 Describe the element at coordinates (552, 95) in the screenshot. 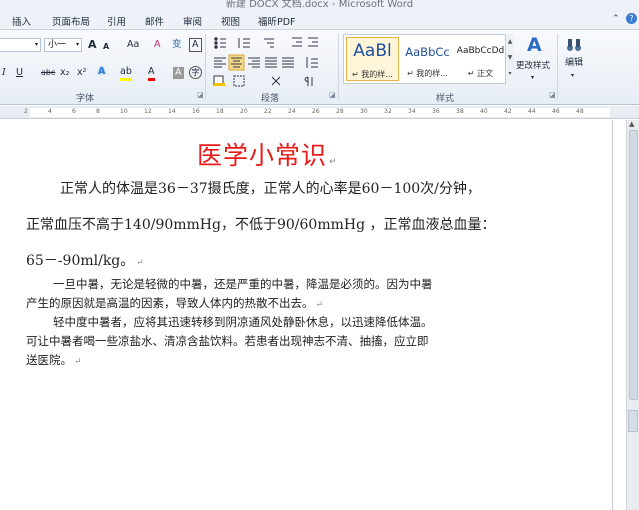

I see `styles-dialog-launcher-icon: ◪` at that location.